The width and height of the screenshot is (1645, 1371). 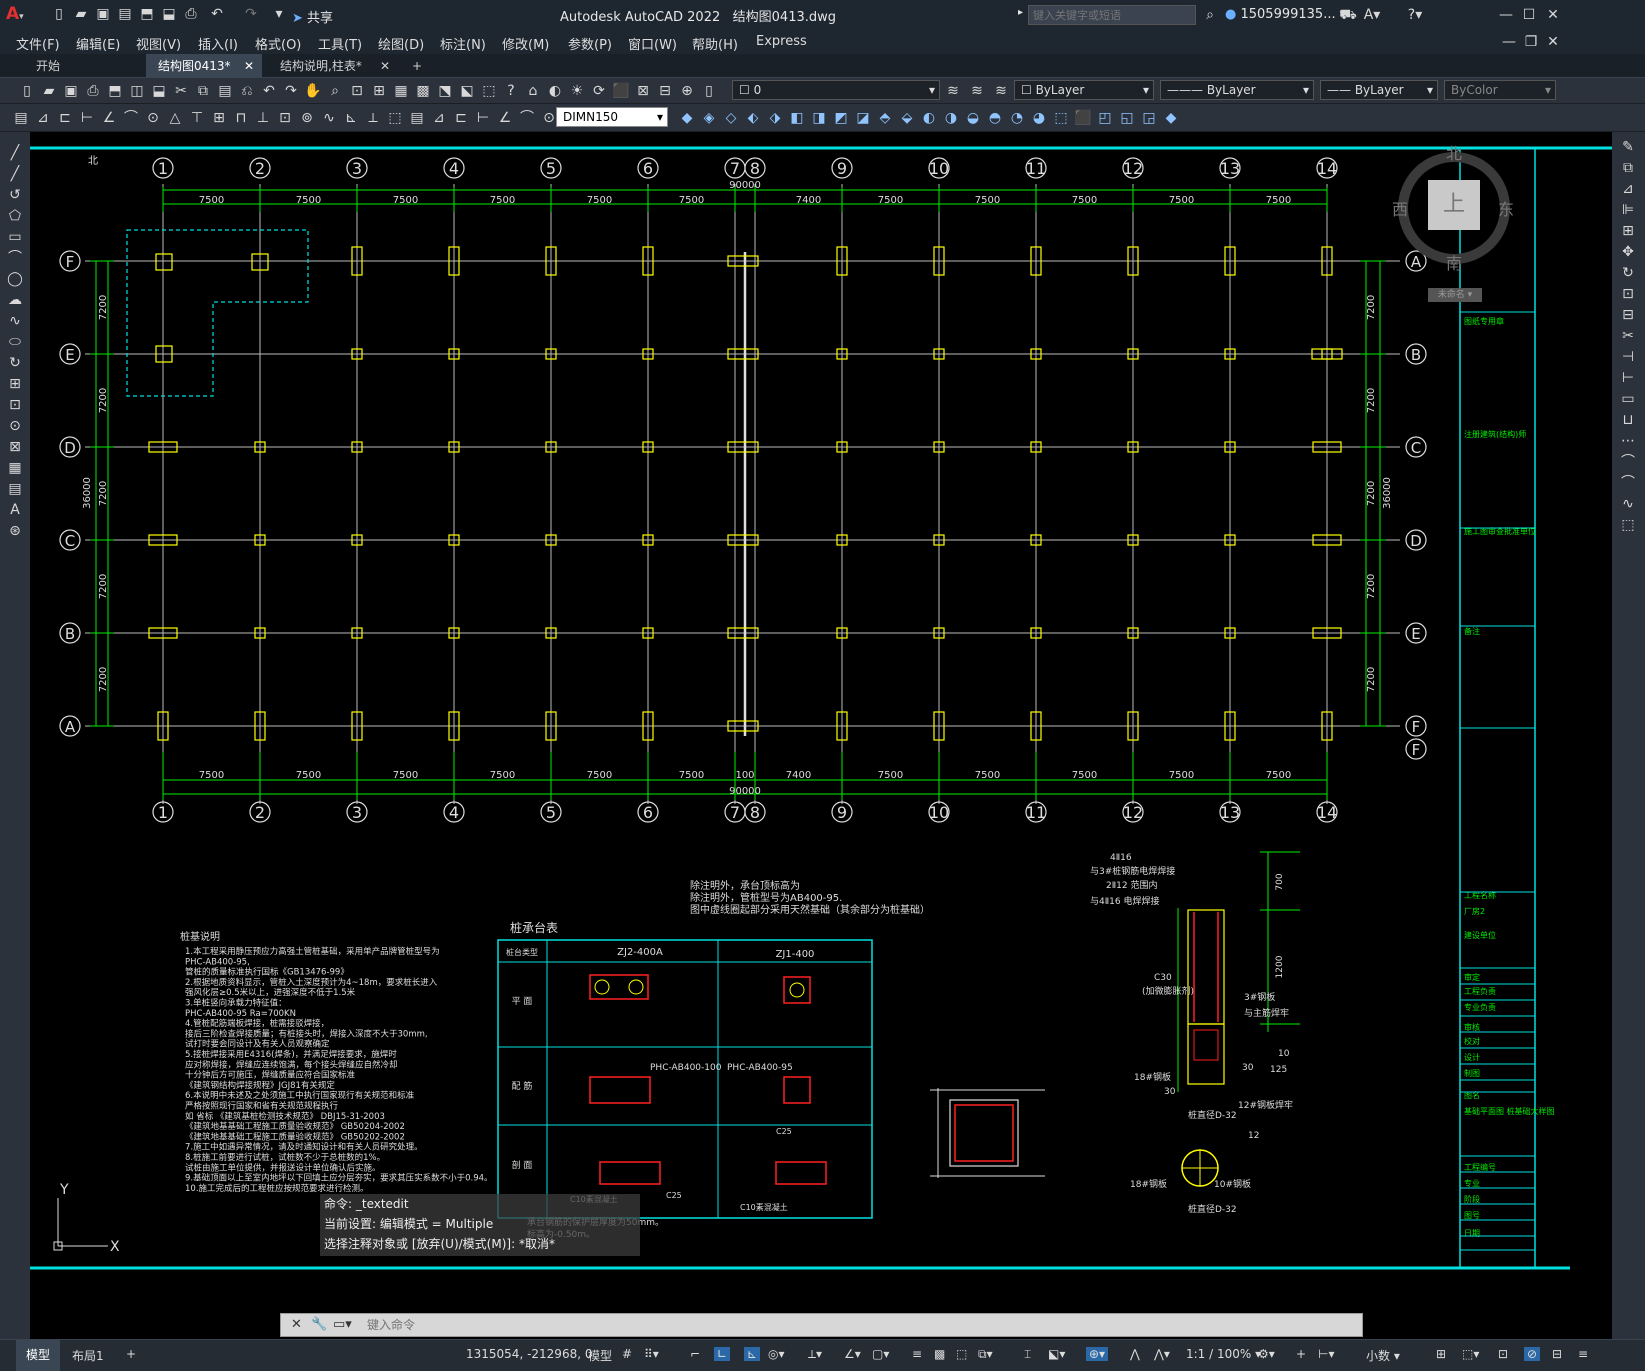 I want to click on menu-dimension: 标注(N), so click(x=463, y=43).